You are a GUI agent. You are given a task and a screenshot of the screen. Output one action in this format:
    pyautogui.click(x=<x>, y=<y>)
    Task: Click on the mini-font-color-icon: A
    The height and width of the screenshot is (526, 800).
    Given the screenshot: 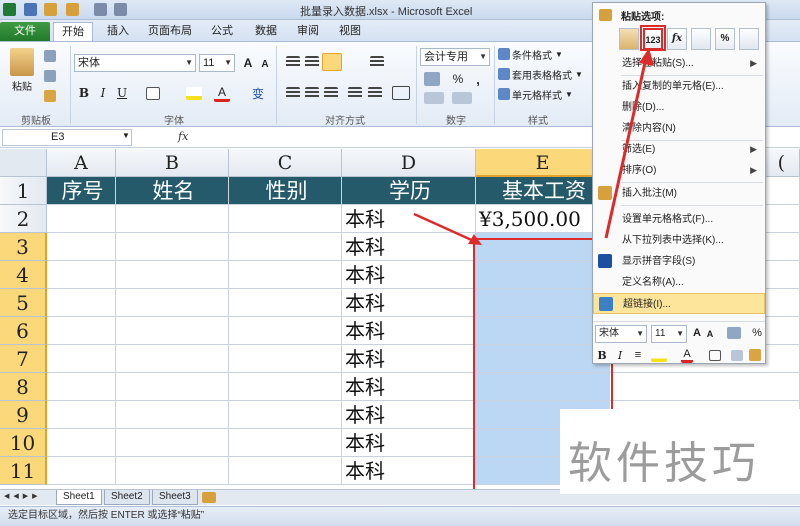 What is the action you would take?
    pyautogui.click(x=687, y=355)
    